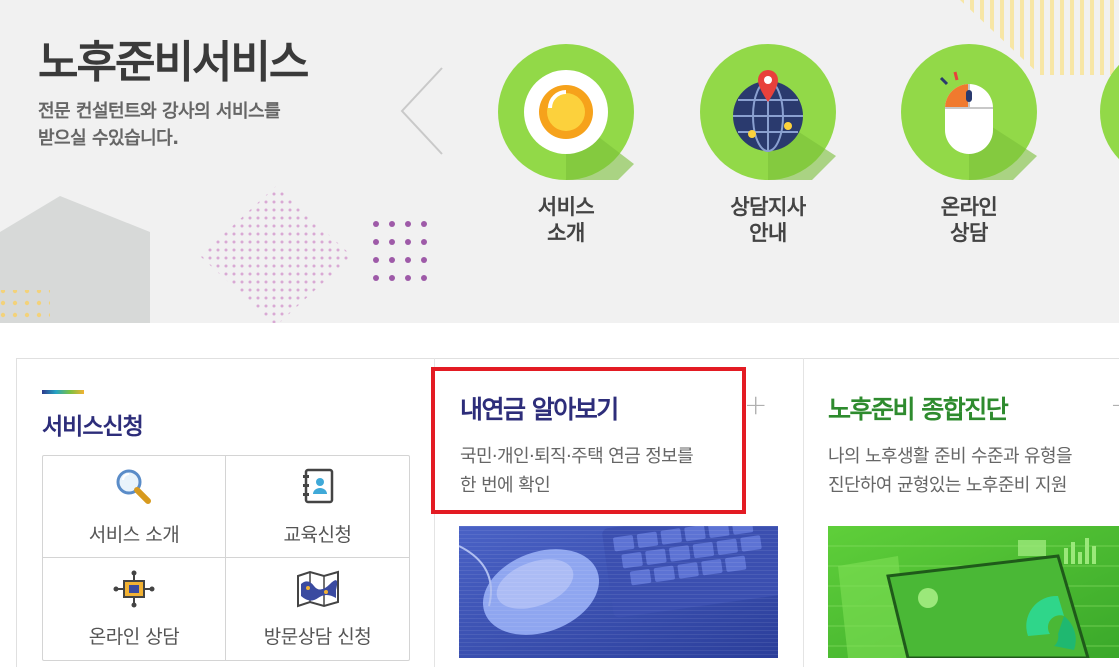 This screenshot has height=667, width=1119. What do you see at coordinates (947, 485) in the screenshot?
I see `diagnosis-desc-line2: 진단하여 균형있는 노후준비 지원` at bounding box center [947, 485].